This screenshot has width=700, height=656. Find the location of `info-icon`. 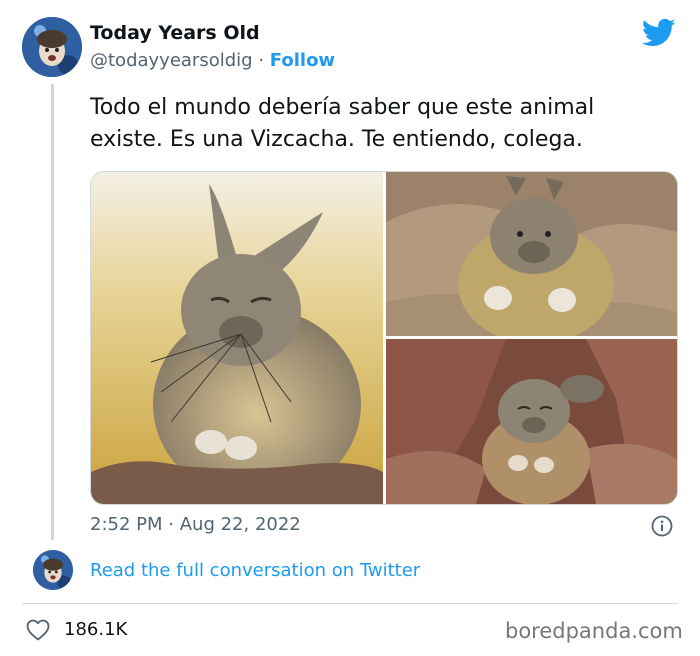

info-icon is located at coordinates (662, 526).